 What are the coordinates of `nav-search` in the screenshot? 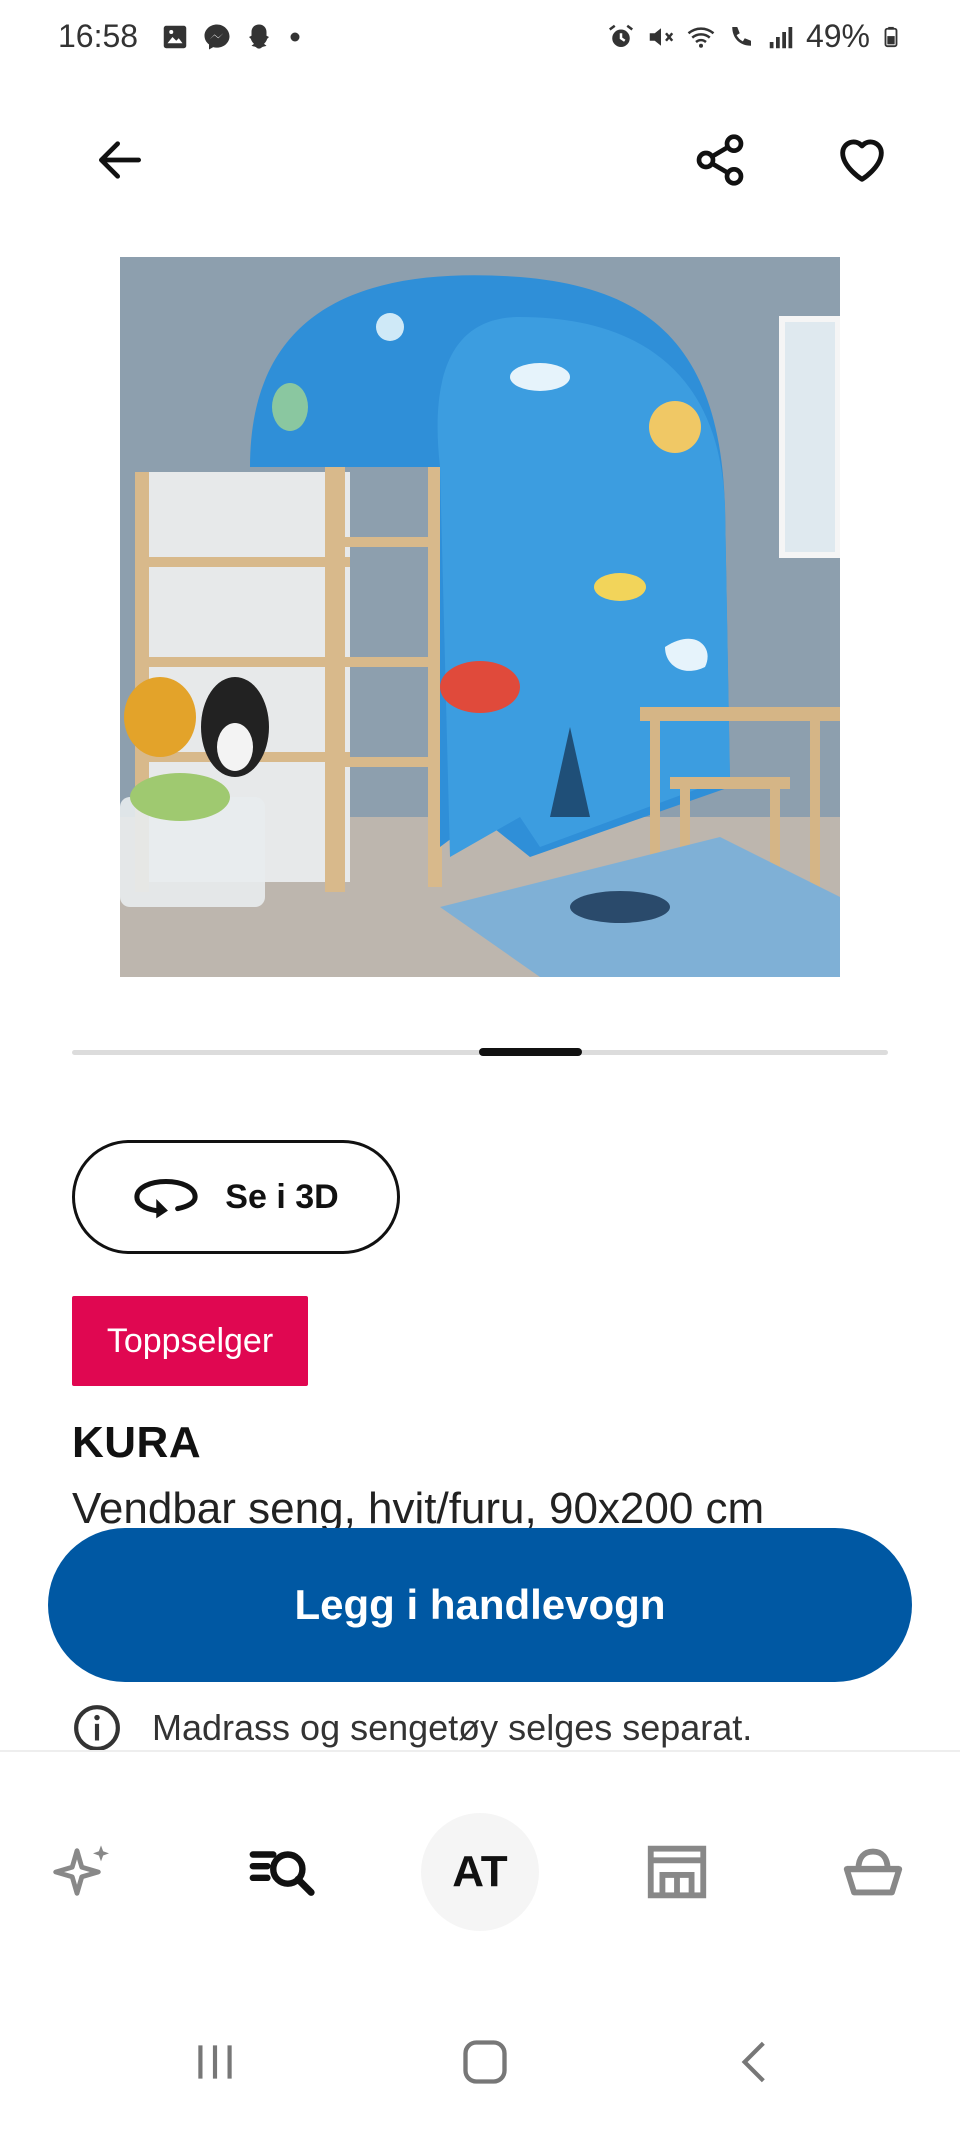 It's located at (282, 1872).